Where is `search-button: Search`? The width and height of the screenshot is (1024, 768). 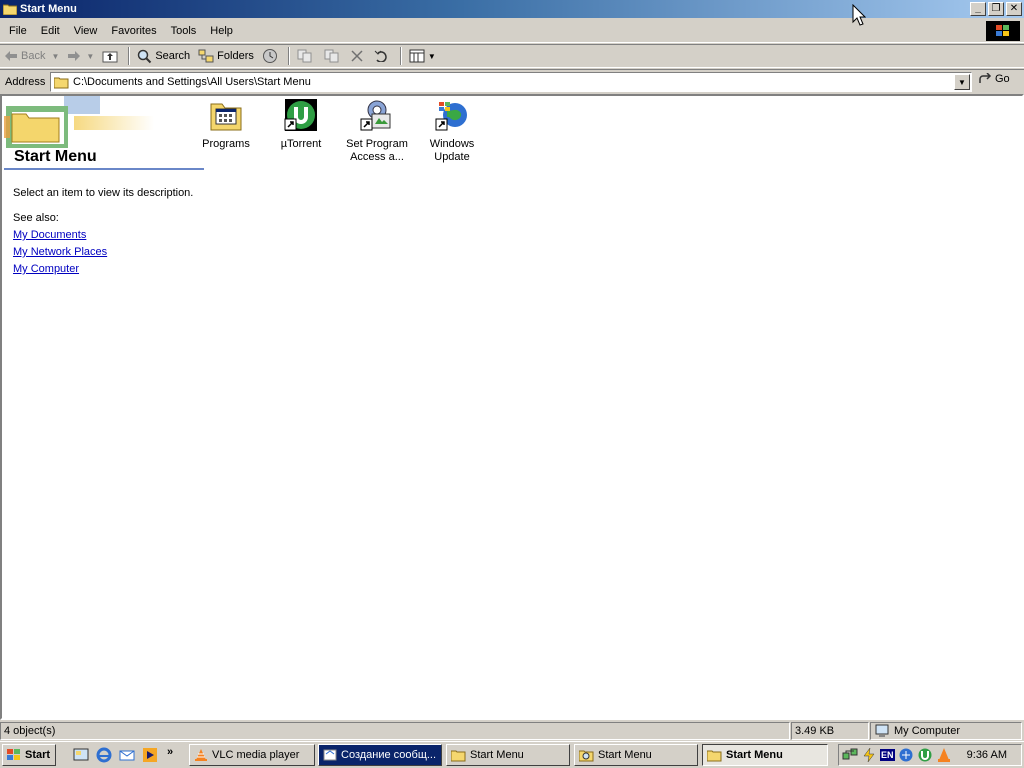 search-button: Search is located at coordinates (163, 56).